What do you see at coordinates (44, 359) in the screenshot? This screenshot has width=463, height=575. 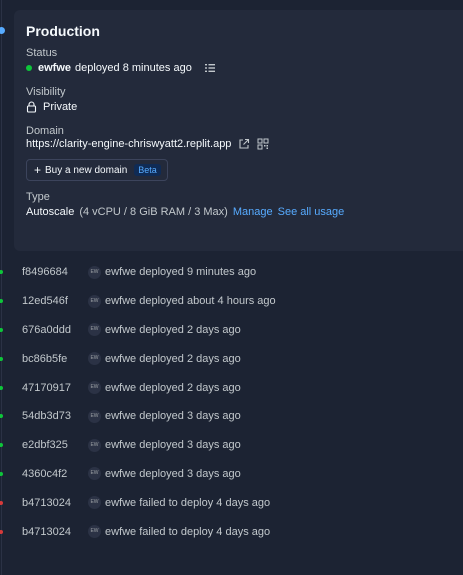 I see `commit-hash: bc86b5fe` at bounding box center [44, 359].